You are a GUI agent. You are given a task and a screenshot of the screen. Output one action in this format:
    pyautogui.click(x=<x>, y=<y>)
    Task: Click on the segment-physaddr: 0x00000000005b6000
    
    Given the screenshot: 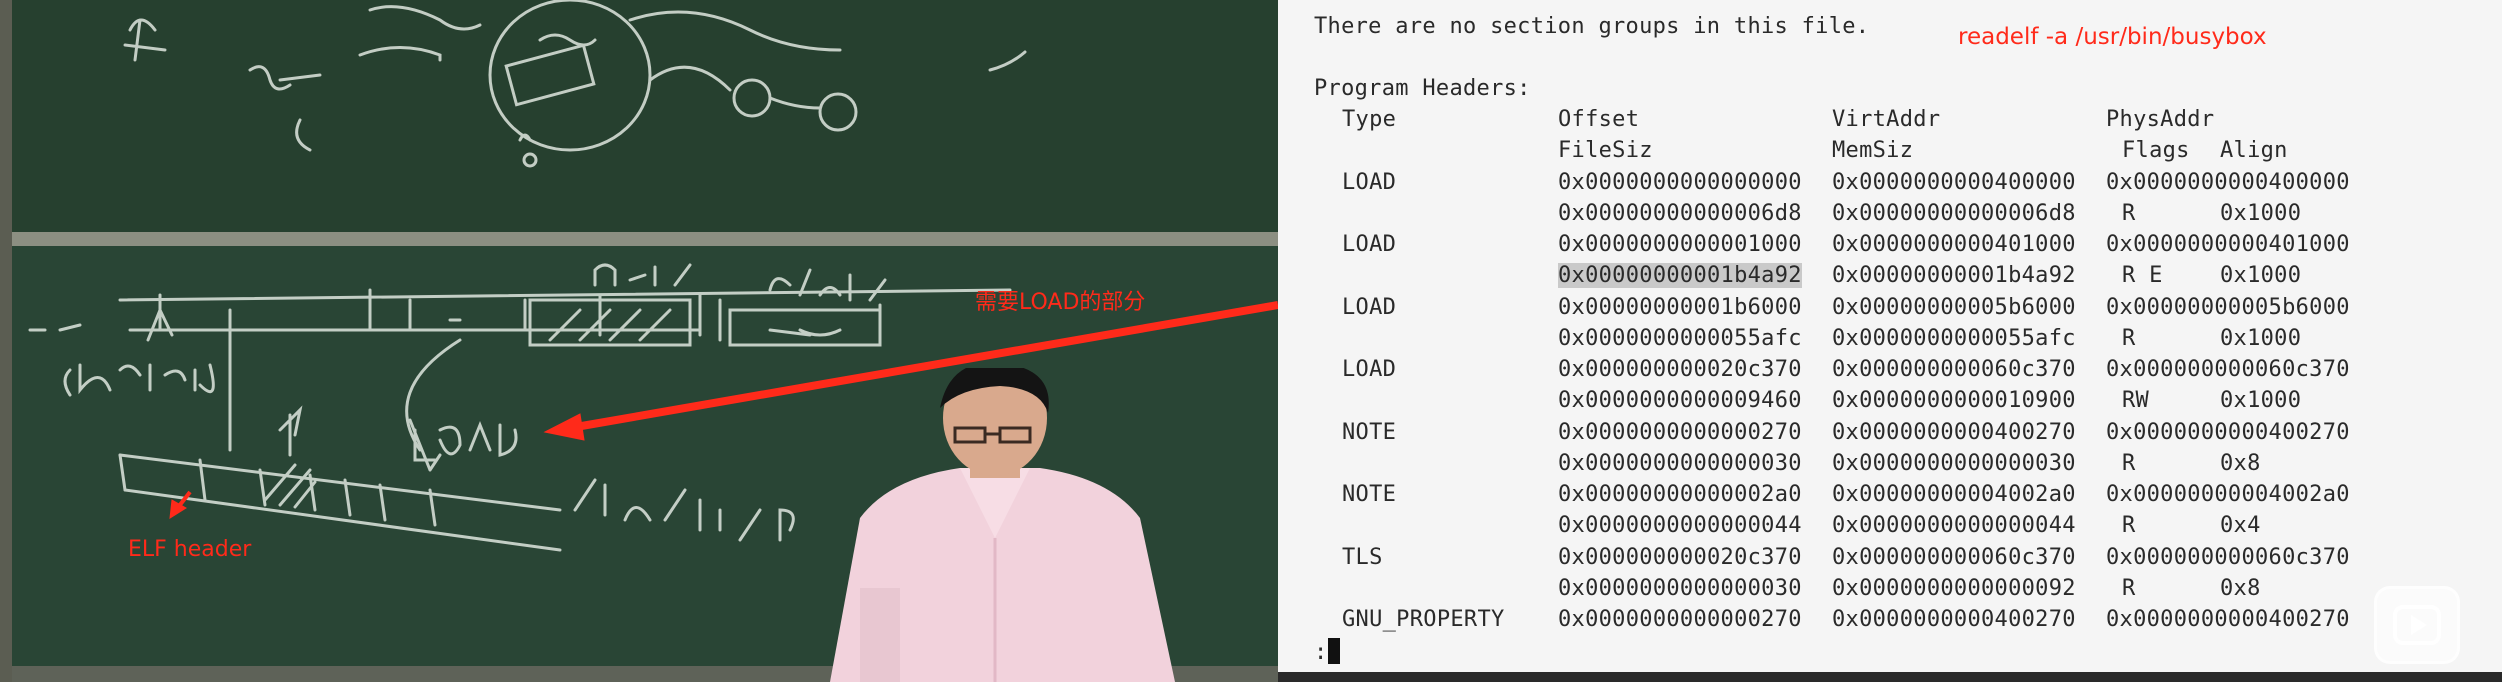 What is the action you would take?
    pyautogui.click(x=2228, y=307)
    